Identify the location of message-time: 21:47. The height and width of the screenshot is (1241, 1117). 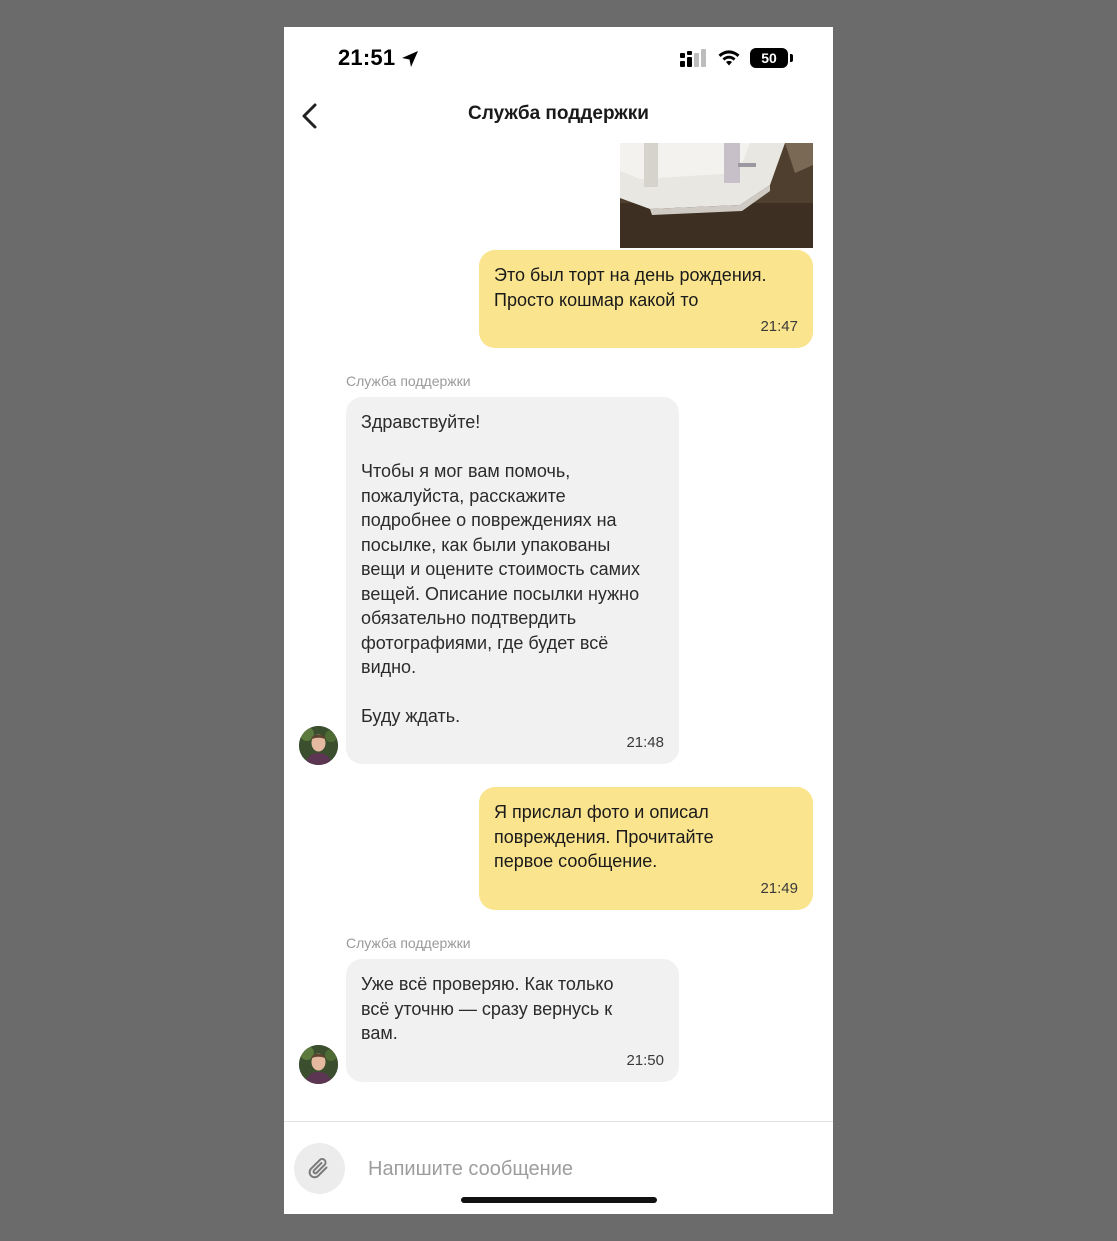
(779, 326).